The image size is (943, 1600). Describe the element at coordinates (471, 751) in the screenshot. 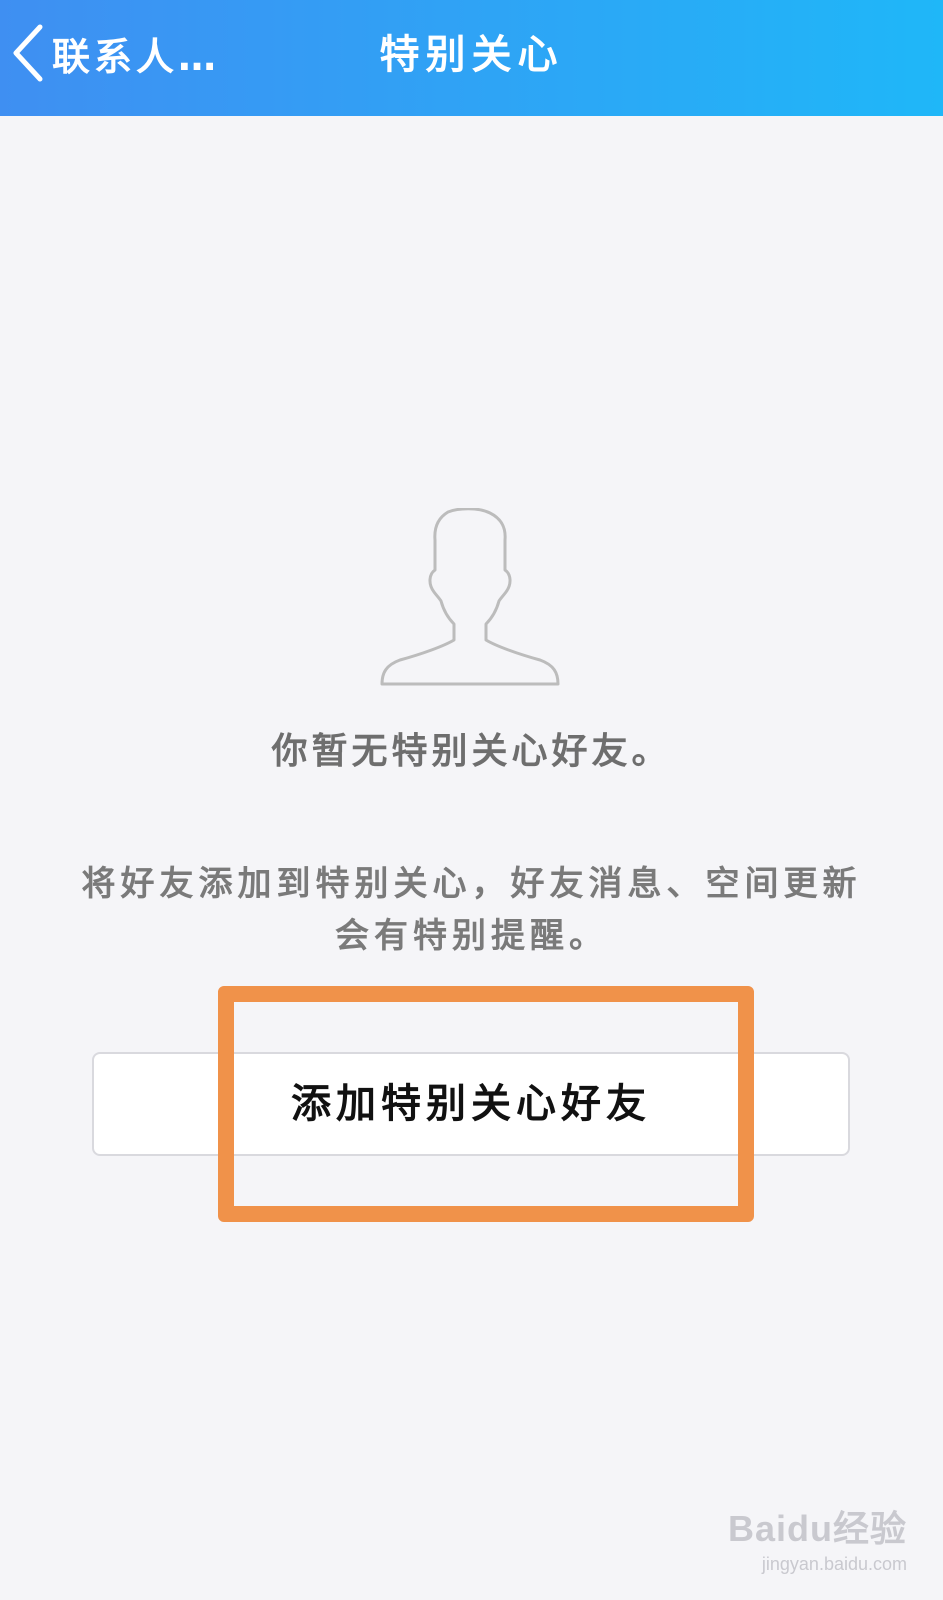

I see `empty-state-title: 你暂无特别关心好友。` at that location.